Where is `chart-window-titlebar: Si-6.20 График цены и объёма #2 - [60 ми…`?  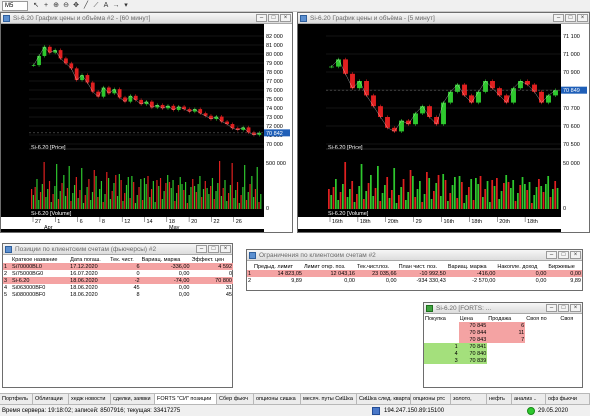
chart-window-titlebar: Si-6.20 График цены и объёма #2 - [60 ми… is located at coordinates (146, 18).